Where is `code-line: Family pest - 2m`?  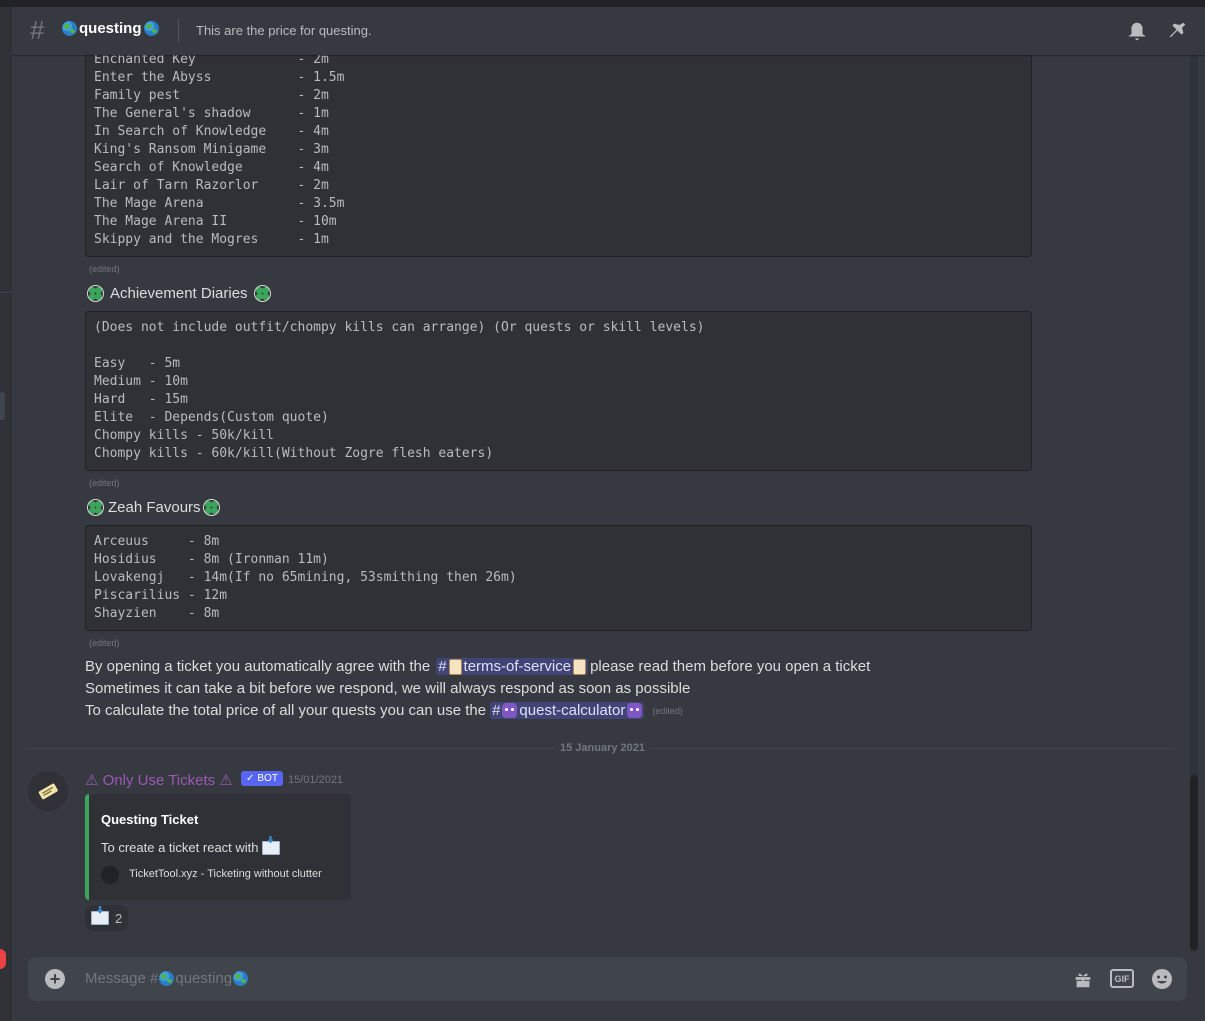 code-line: Family pest - 2m is located at coordinates (211, 95).